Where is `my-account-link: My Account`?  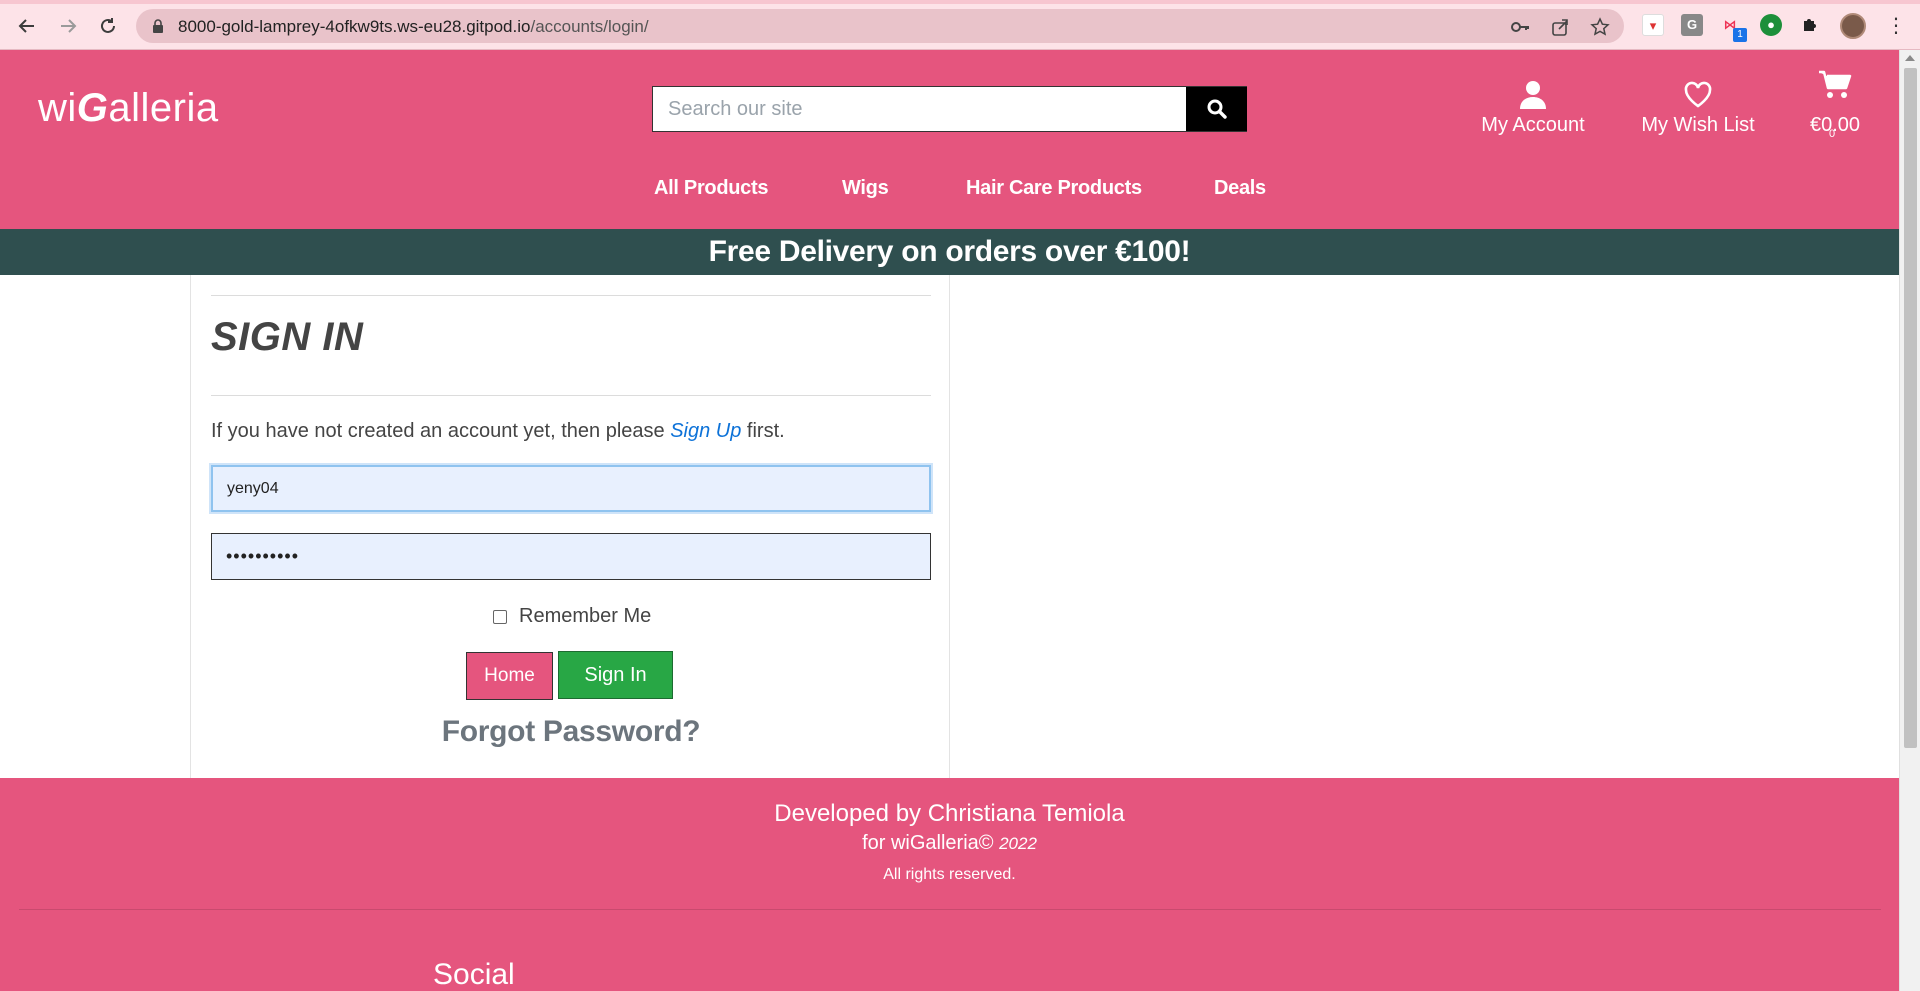
my-account-link: My Account is located at coordinates (1533, 108).